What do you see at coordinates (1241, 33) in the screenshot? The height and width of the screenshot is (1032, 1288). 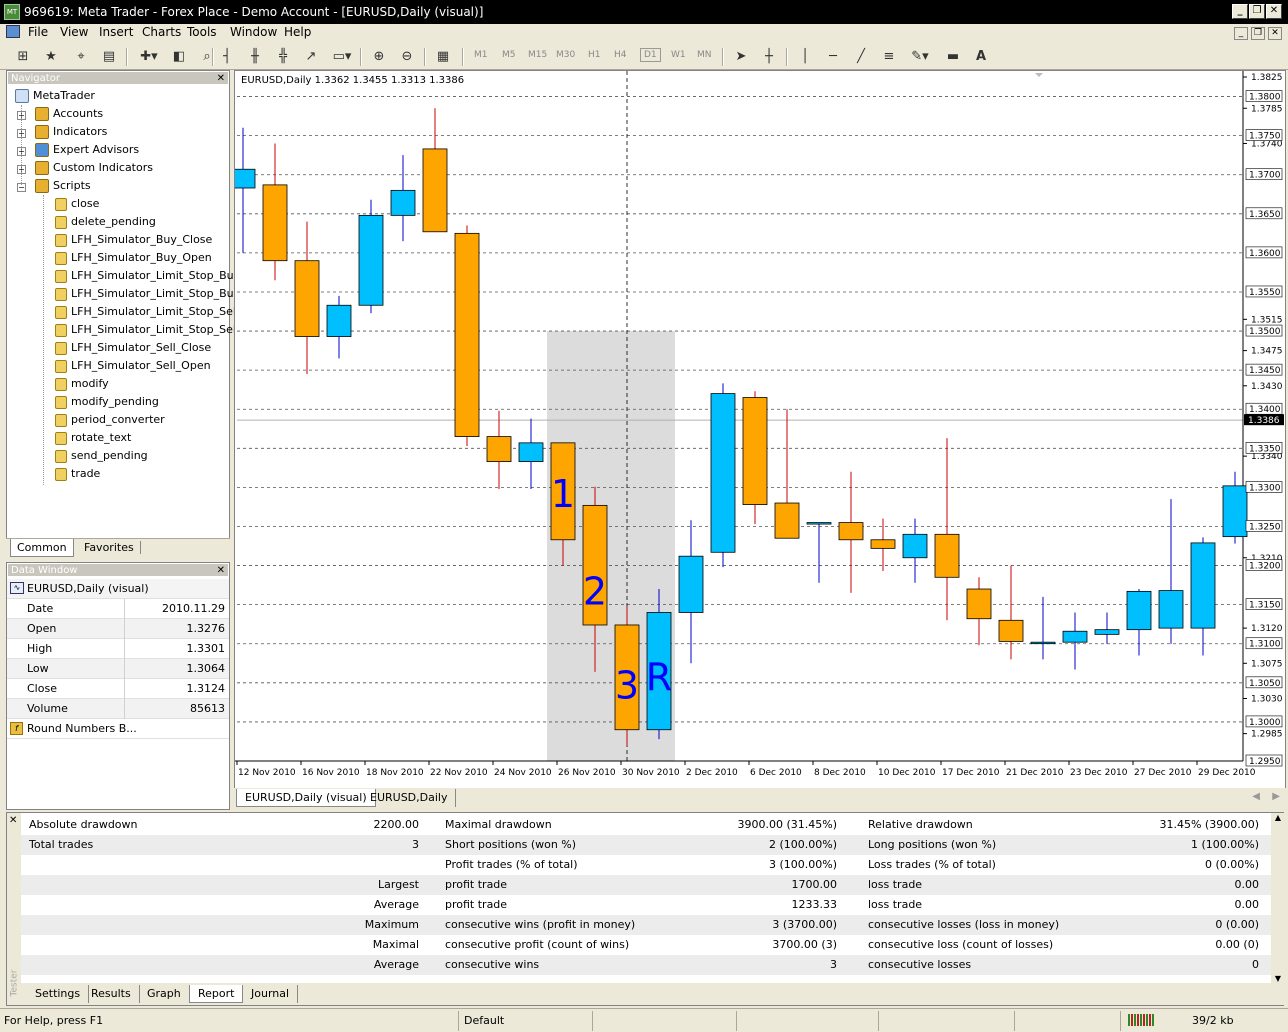 I see `mdi-minimize-button: _` at bounding box center [1241, 33].